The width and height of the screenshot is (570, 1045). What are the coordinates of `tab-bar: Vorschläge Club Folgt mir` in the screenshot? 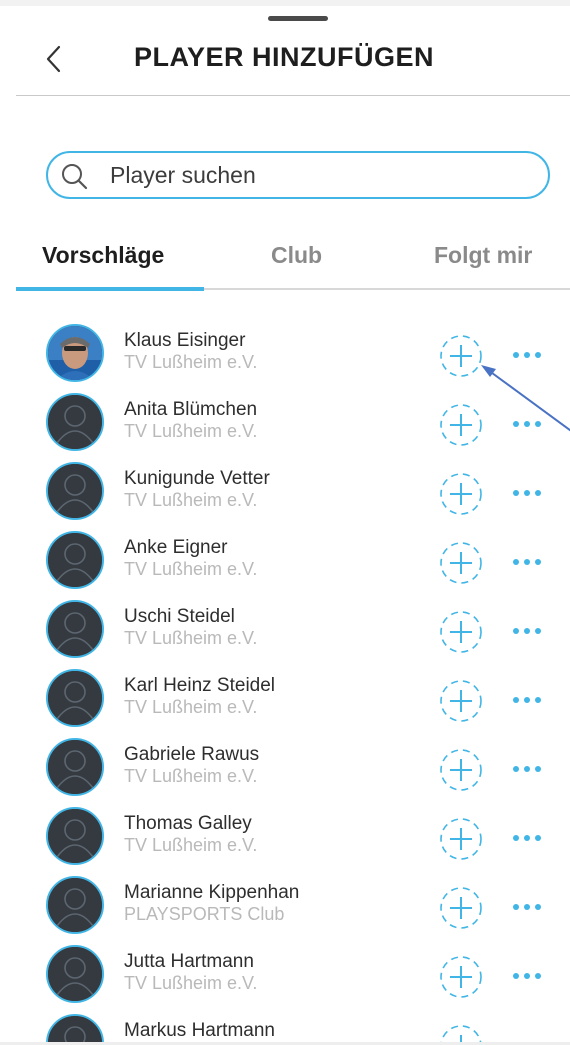 It's located at (293, 265).